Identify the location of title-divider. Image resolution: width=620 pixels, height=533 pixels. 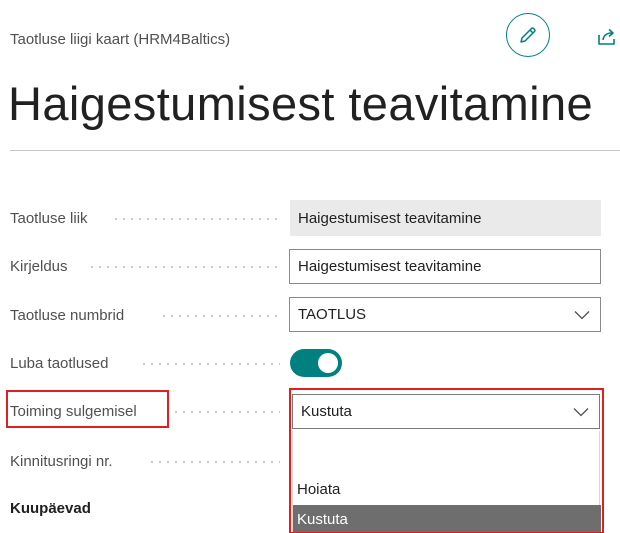
(315, 150).